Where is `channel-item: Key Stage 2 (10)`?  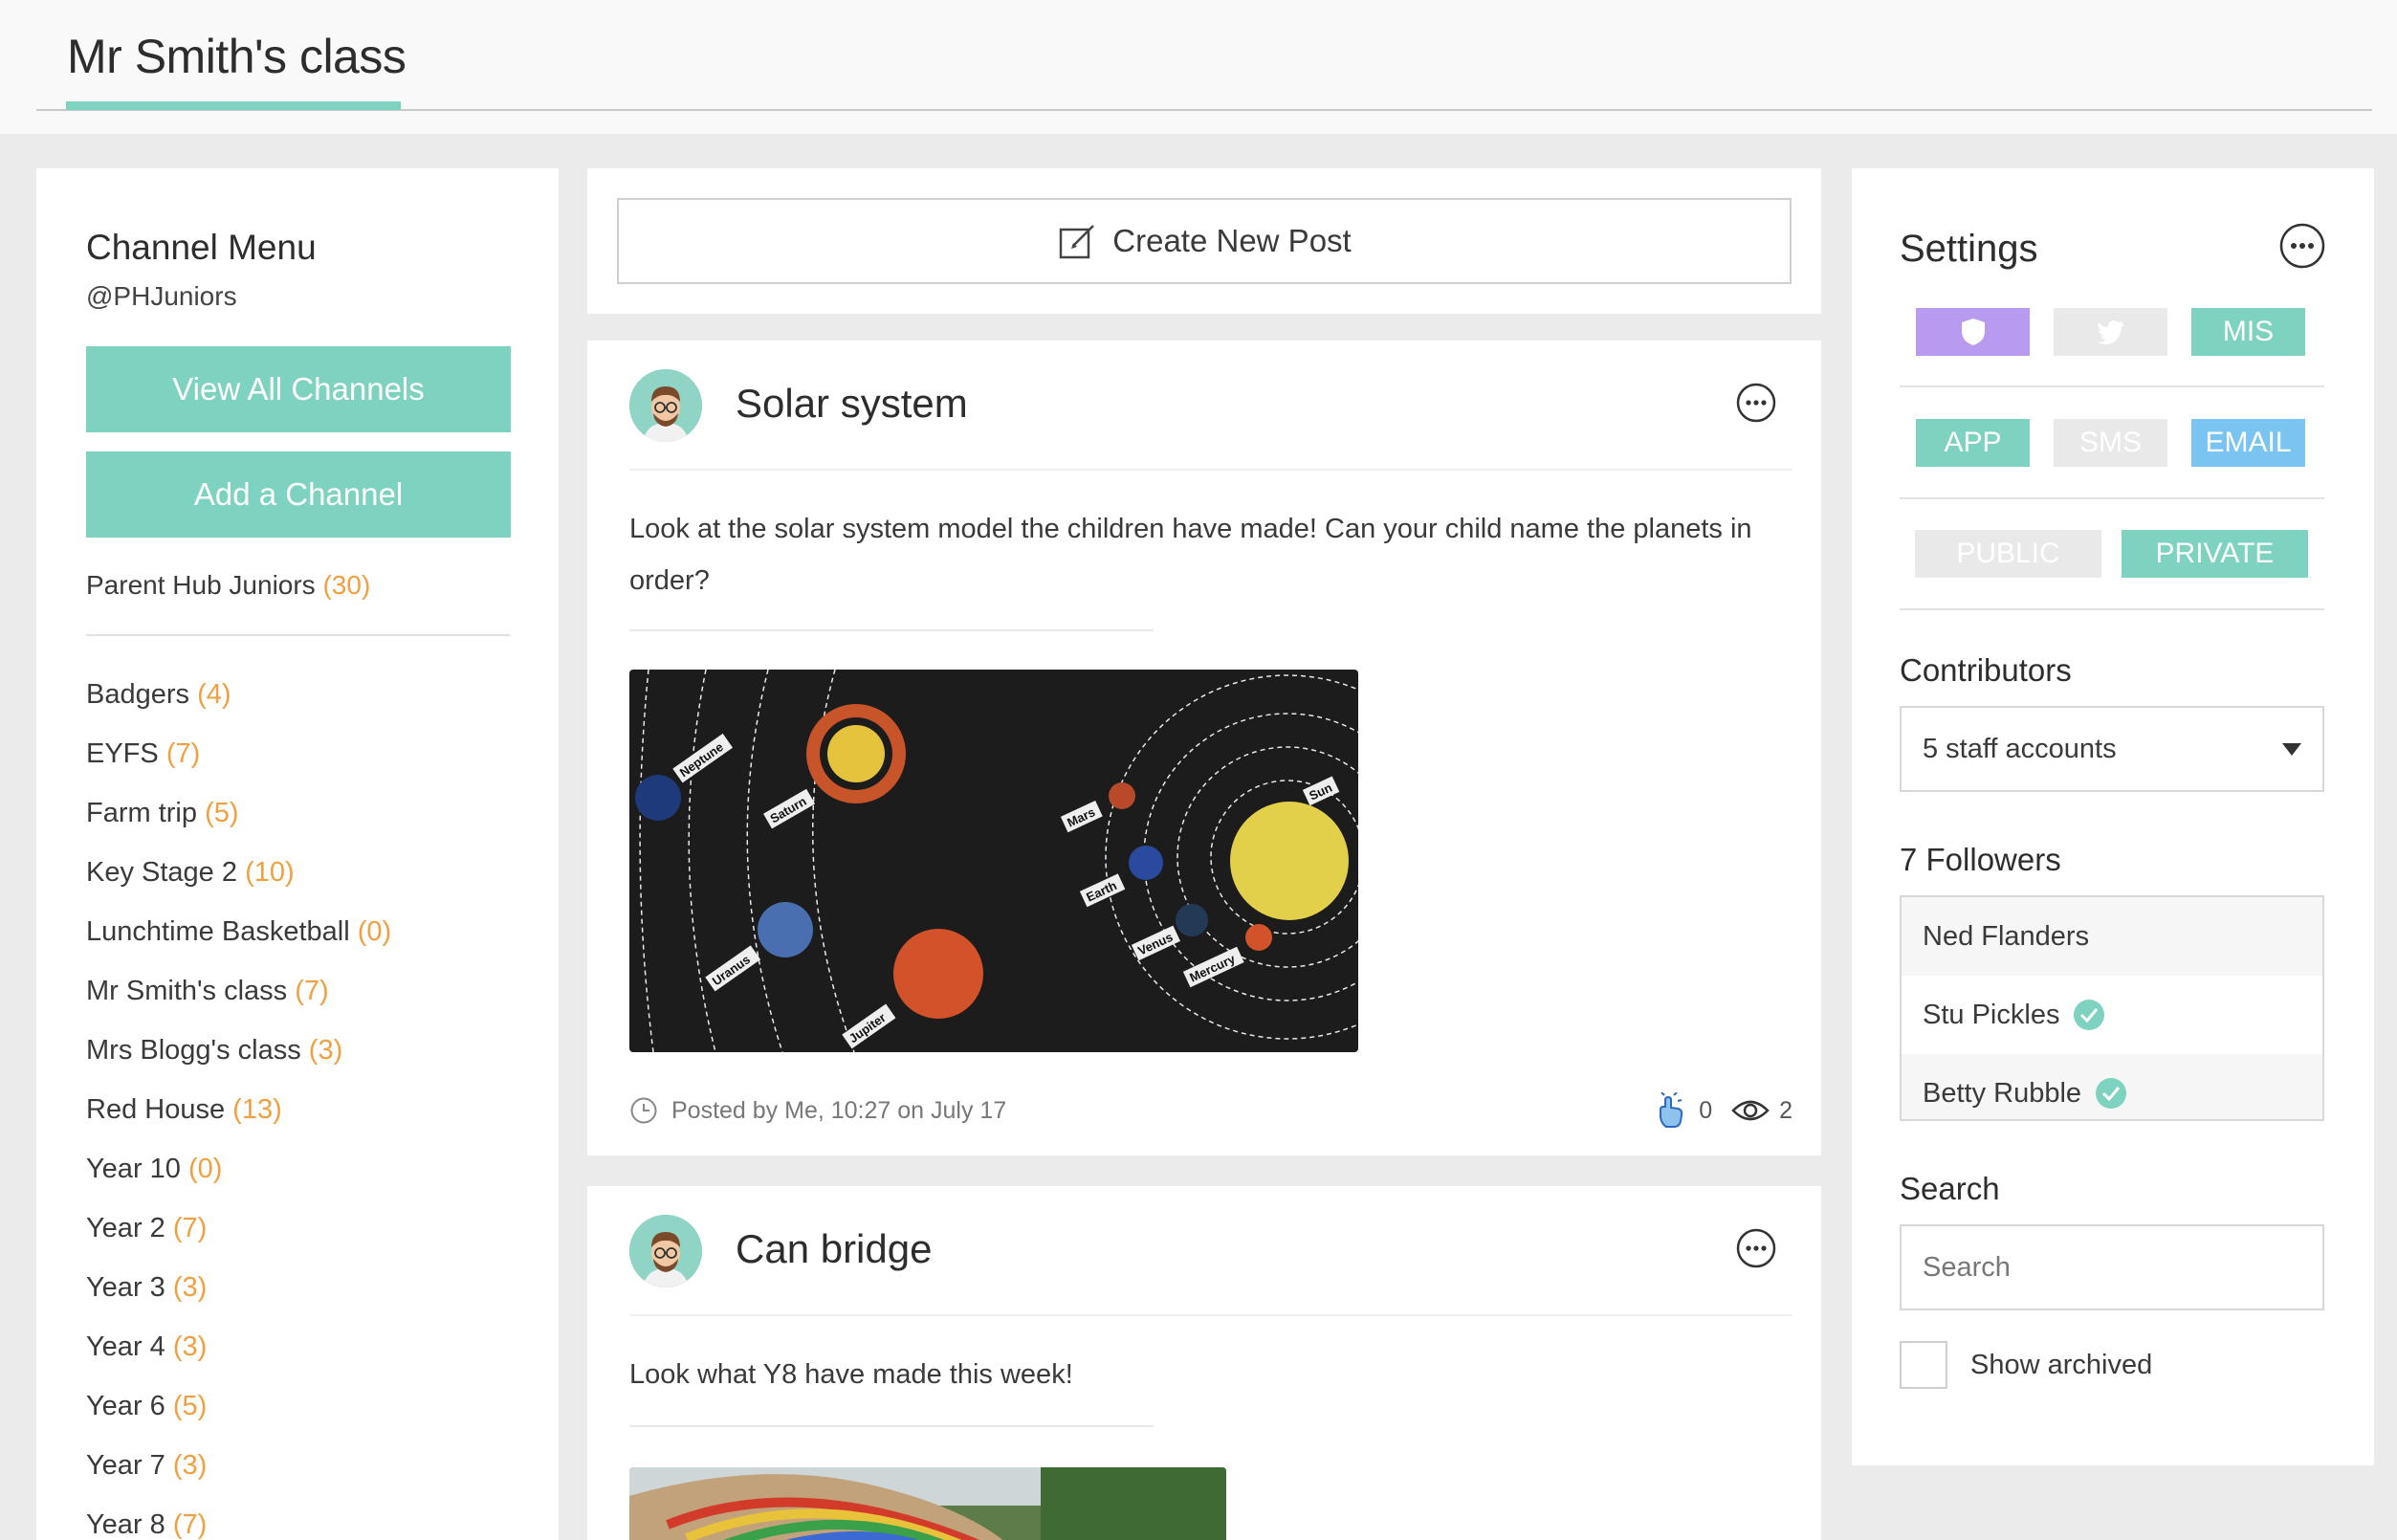 channel-item: Key Stage 2 (10) is located at coordinates (239, 872).